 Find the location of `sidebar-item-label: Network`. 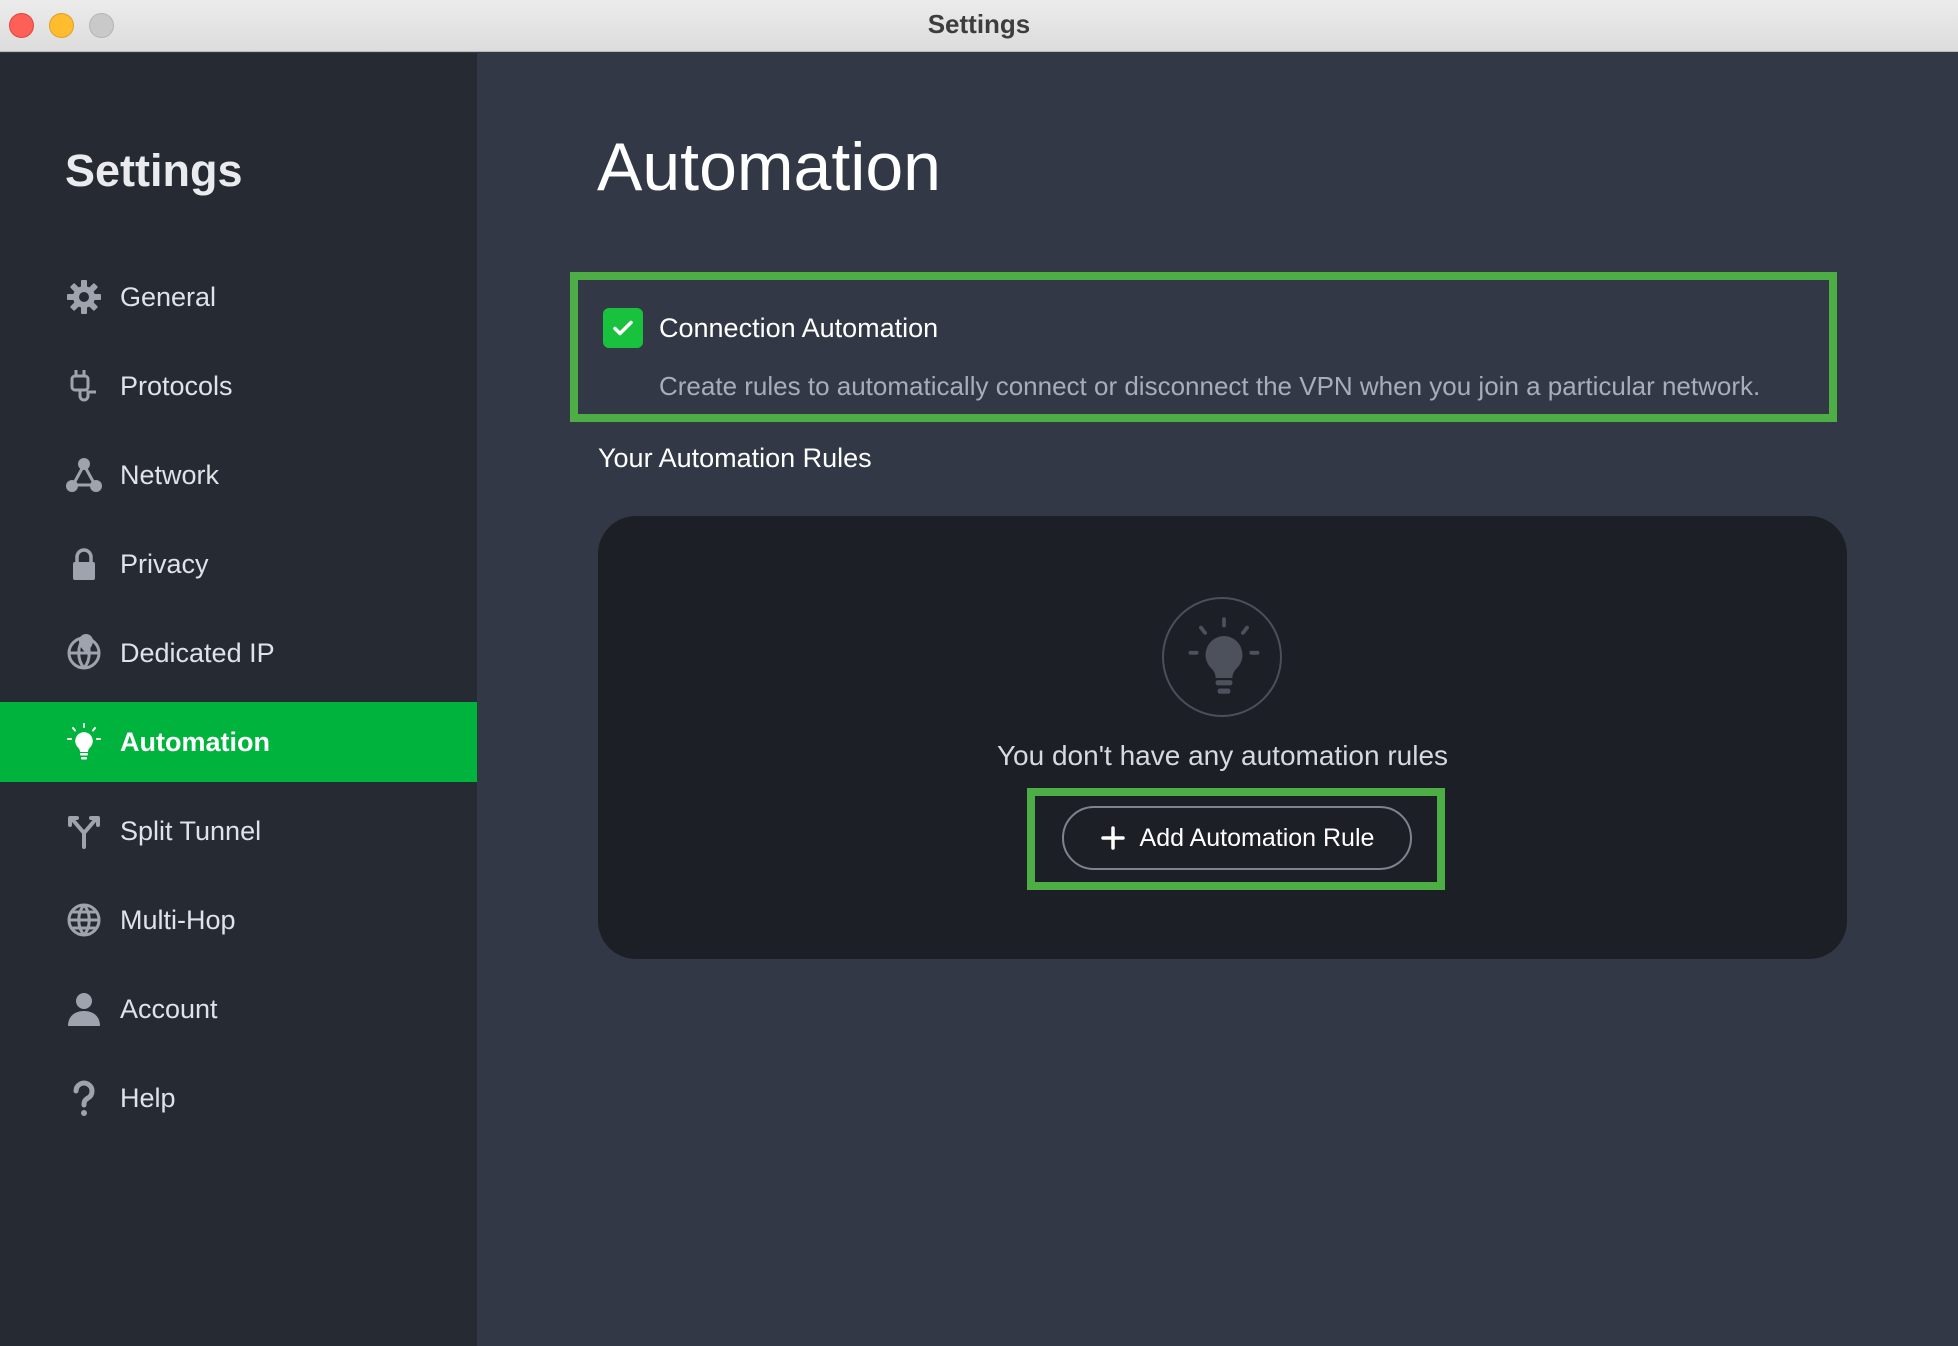

sidebar-item-label: Network is located at coordinates (170, 474).